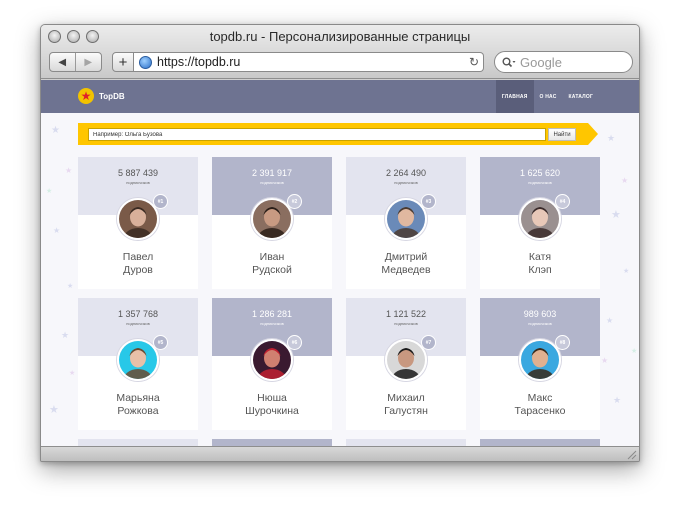 The width and height of the screenshot is (680, 516). What do you see at coordinates (138, 263) in the screenshot?
I see `person-name: Павел Дуров` at bounding box center [138, 263].